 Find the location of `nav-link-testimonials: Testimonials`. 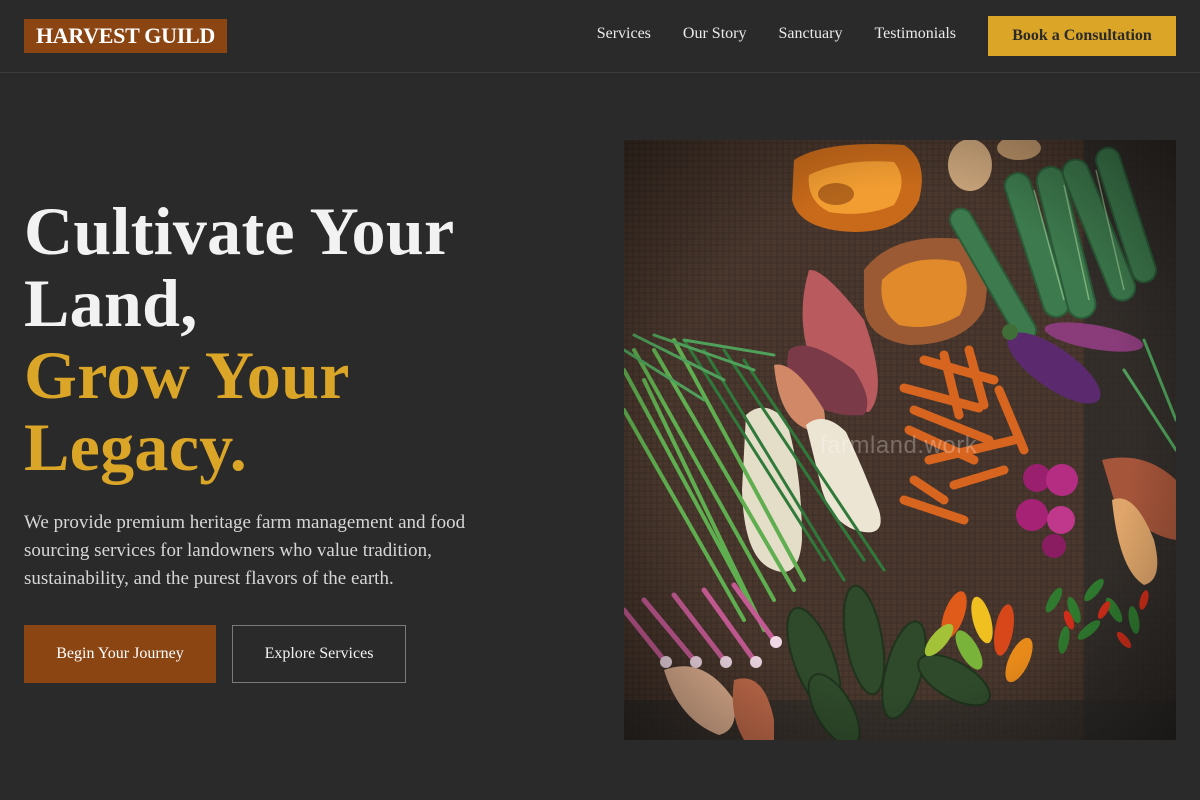

nav-link-testimonials: Testimonials is located at coordinates (915, 34).